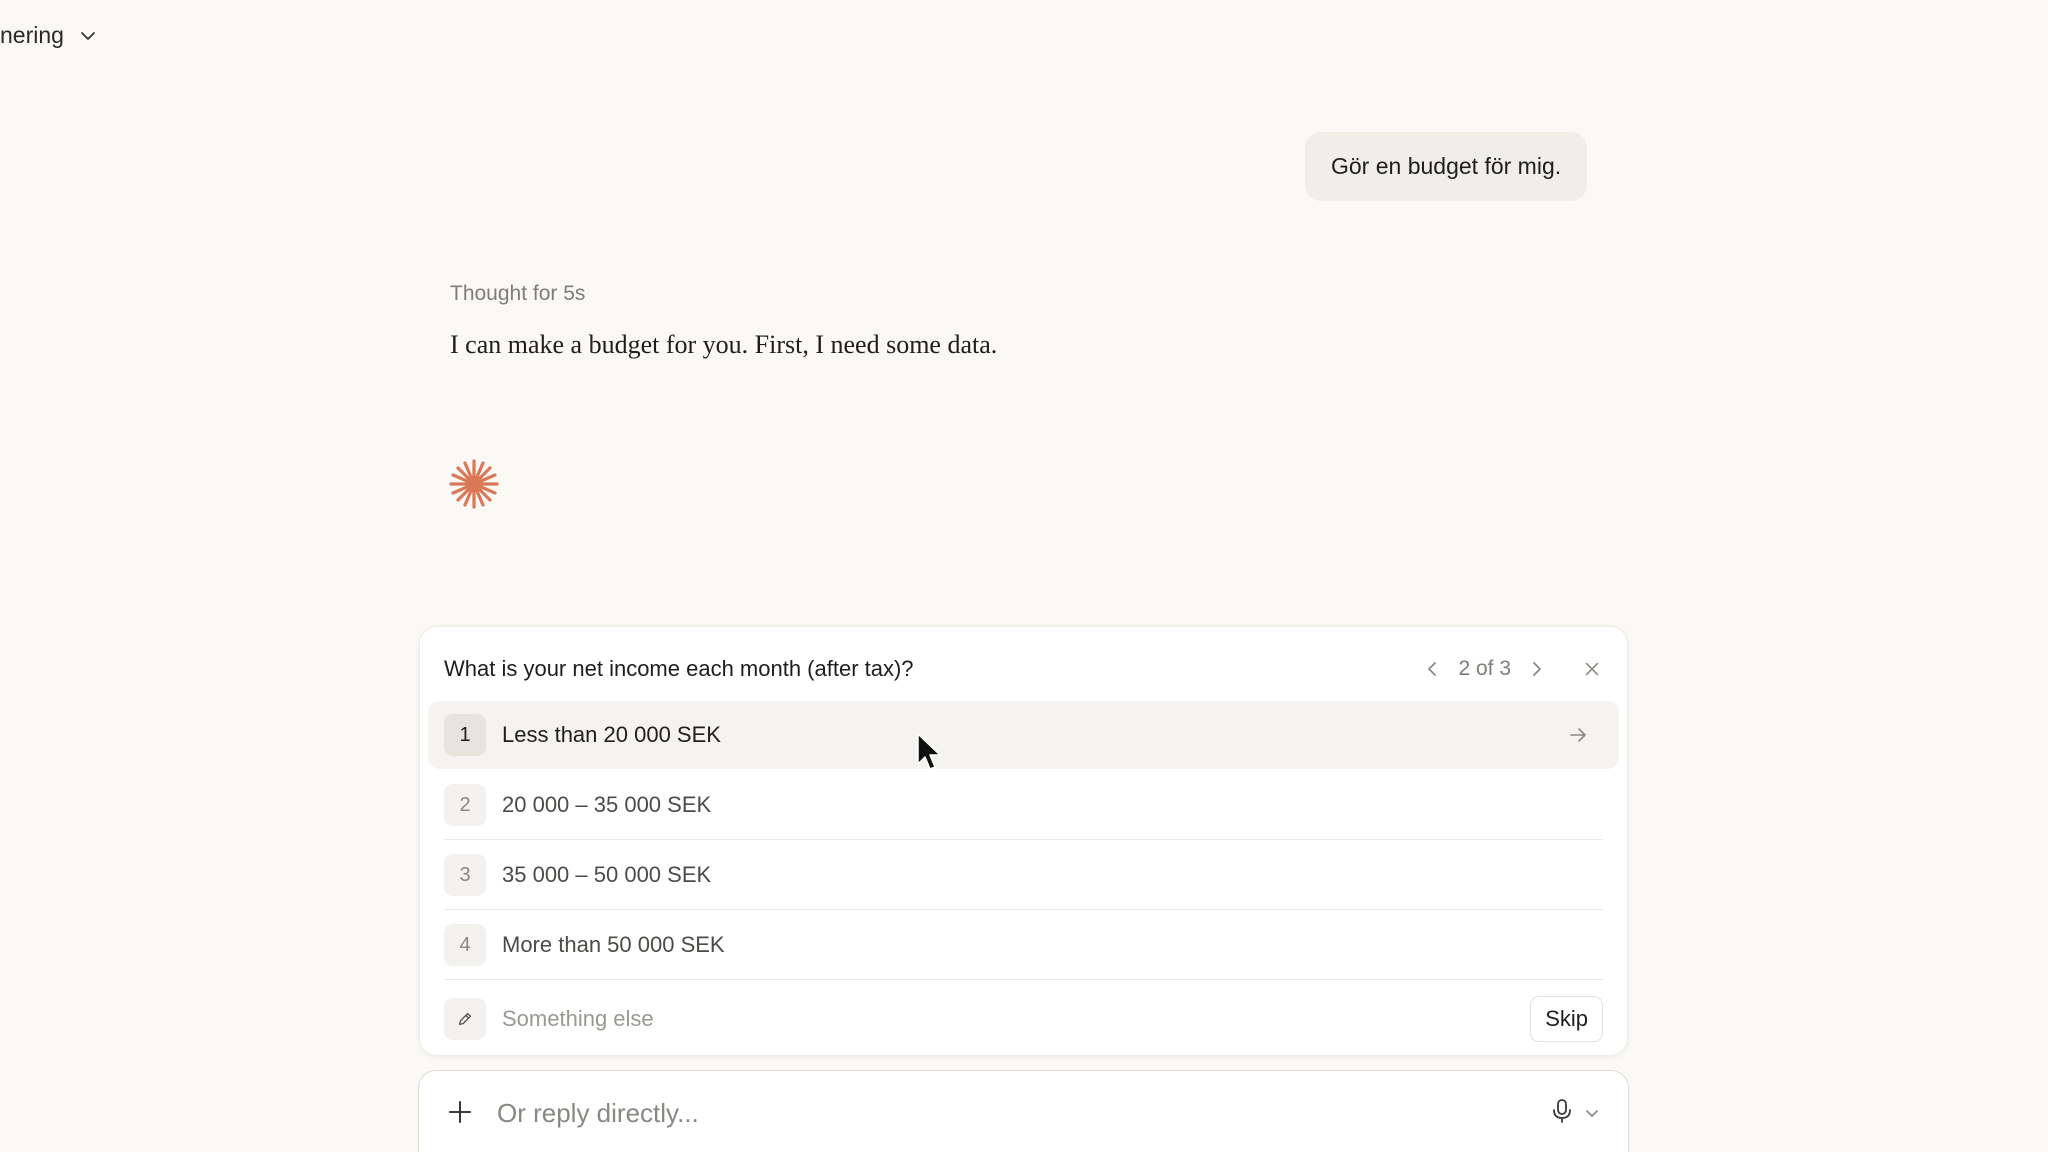 This screenshot has width=2048, height=1152. What do you see at coordinates (1023, 875) in the screenshot?
I see `option-3: 3 35 000 – 50 000 SEK` at bounding box center [1023, 875].